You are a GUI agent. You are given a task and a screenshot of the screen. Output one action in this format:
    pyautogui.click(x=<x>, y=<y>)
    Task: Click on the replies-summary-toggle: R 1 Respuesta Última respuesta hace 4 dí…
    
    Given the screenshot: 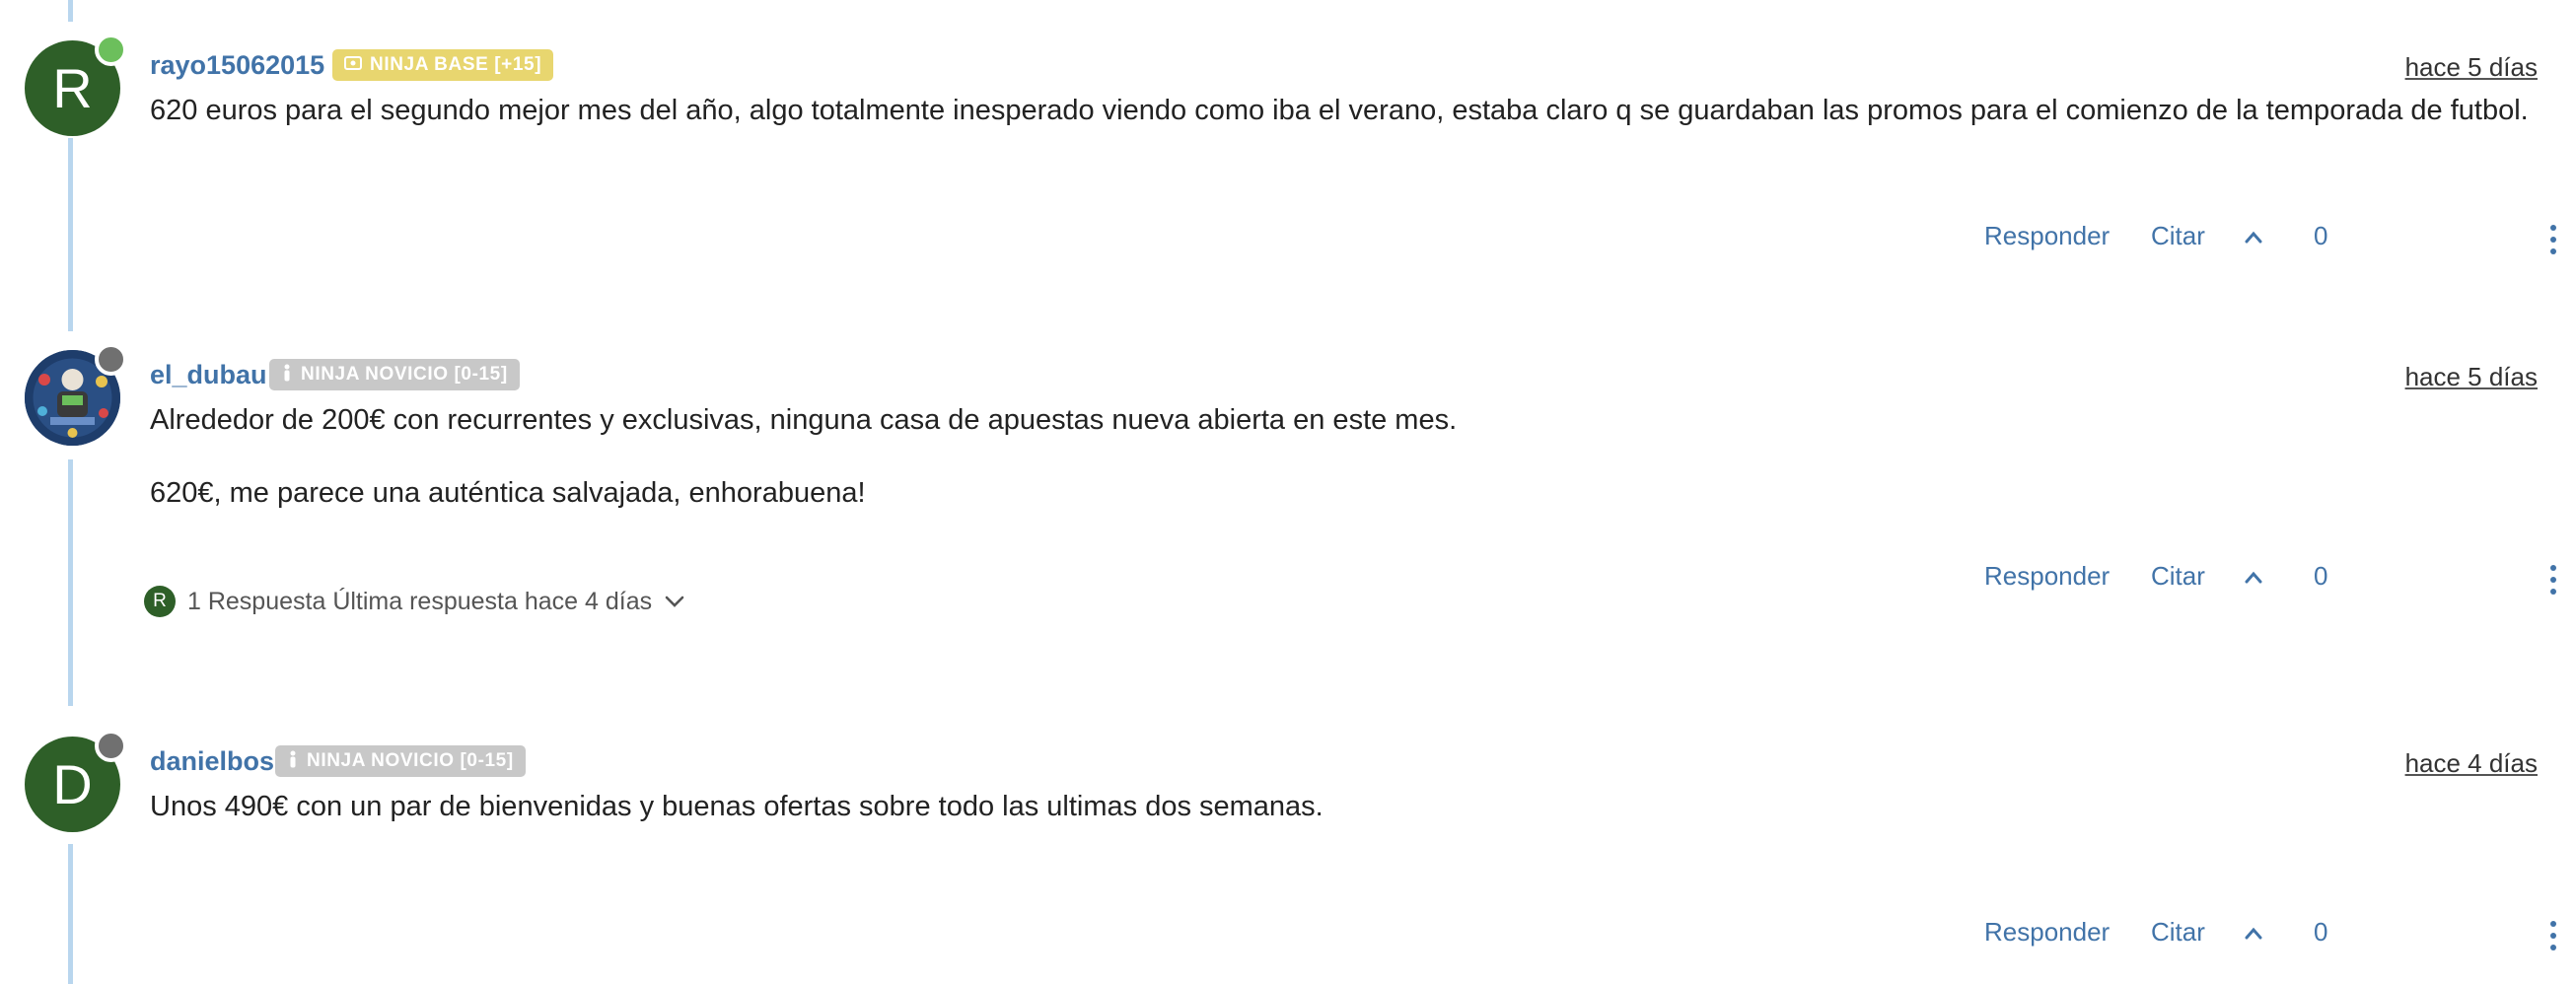 What is the action you would take?
    pyautogui.click(x=414, y=601)
    